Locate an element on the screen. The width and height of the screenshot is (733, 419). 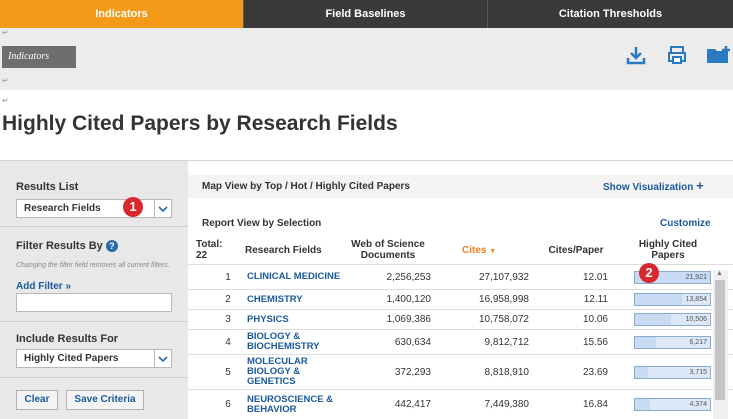
rank-cell: 2 is located at coordinates (228, 299).